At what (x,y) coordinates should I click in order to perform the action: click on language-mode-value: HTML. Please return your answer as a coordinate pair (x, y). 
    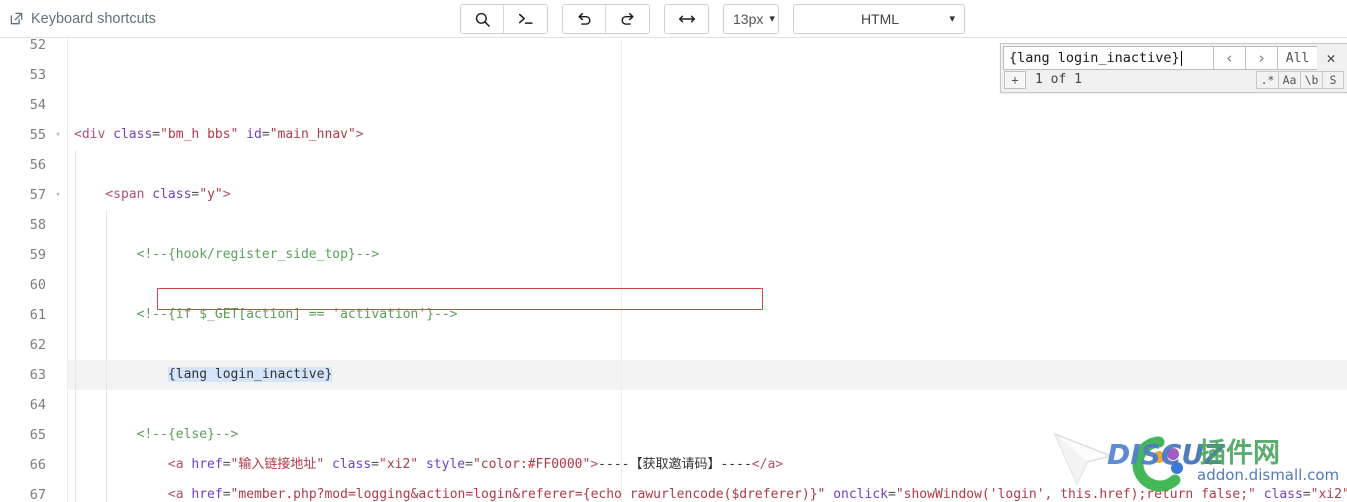
    Looking at the image, I should click on (880, 19).